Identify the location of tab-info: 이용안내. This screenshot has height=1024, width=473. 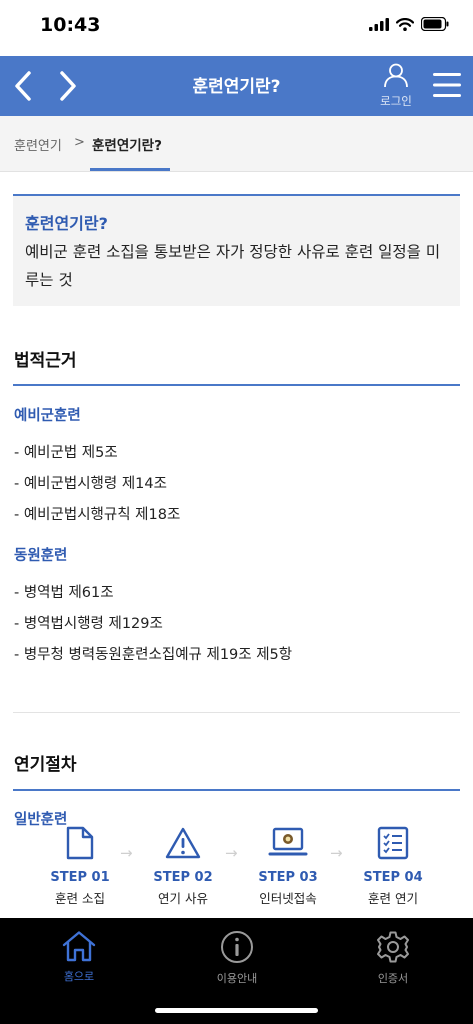
(237, 958).